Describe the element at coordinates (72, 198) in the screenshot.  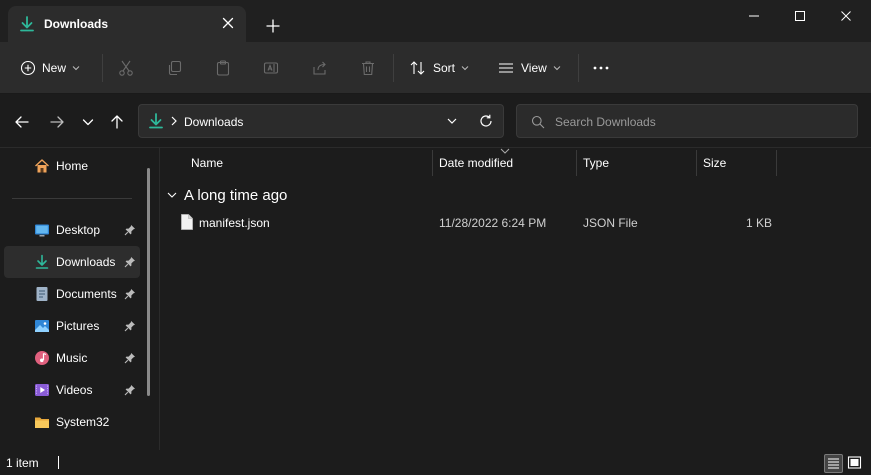
I see `sidebar-divider` at that location.